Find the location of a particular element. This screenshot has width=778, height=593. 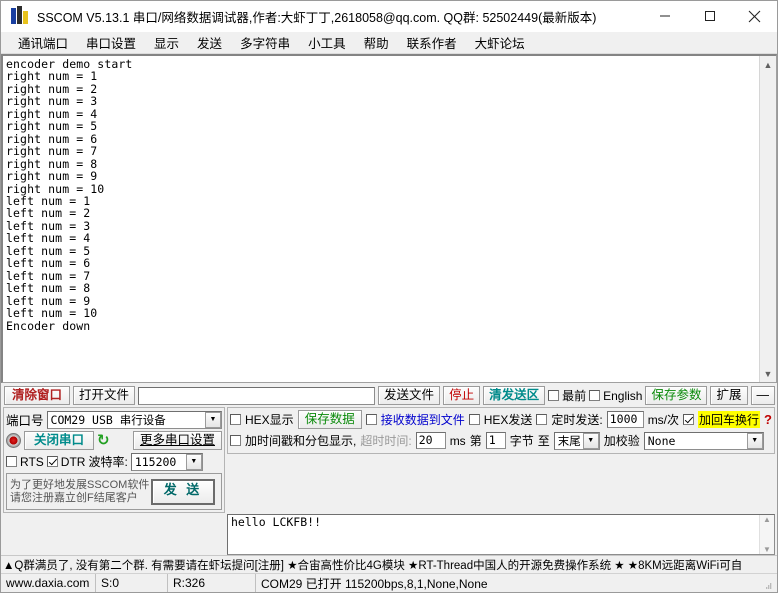

more-port-settings-button: 更多串口设置 is located at coordinates (177, 440).